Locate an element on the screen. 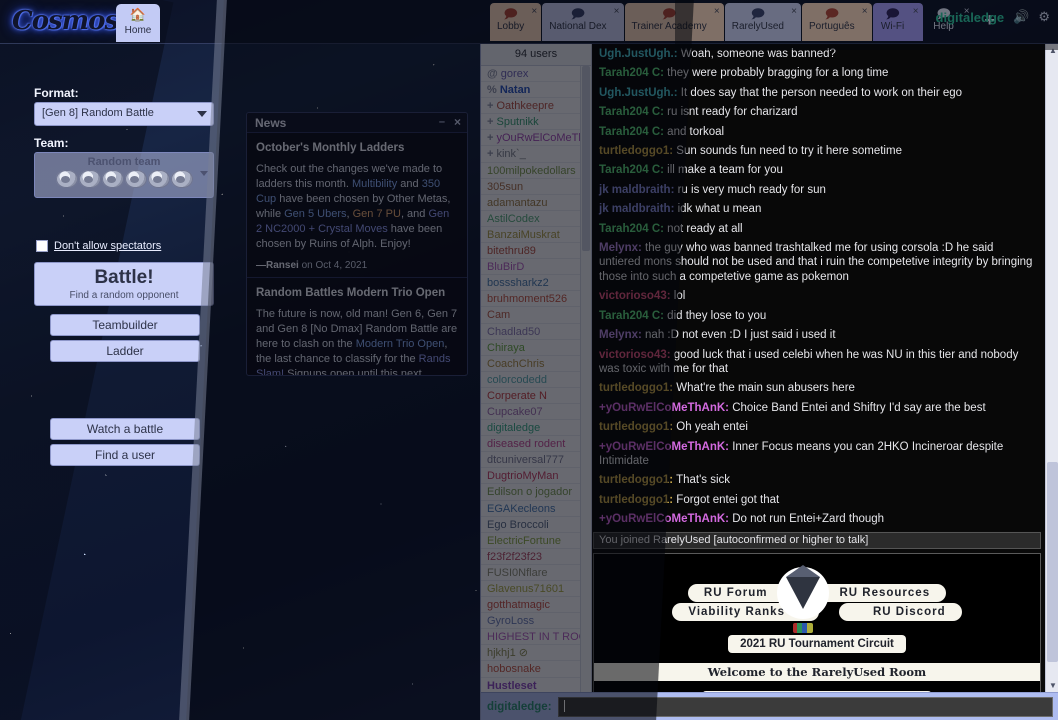 The width and height of the screenshot is (1058, 720). user-list-item: CoachChris is located at coordinates (536, 364).